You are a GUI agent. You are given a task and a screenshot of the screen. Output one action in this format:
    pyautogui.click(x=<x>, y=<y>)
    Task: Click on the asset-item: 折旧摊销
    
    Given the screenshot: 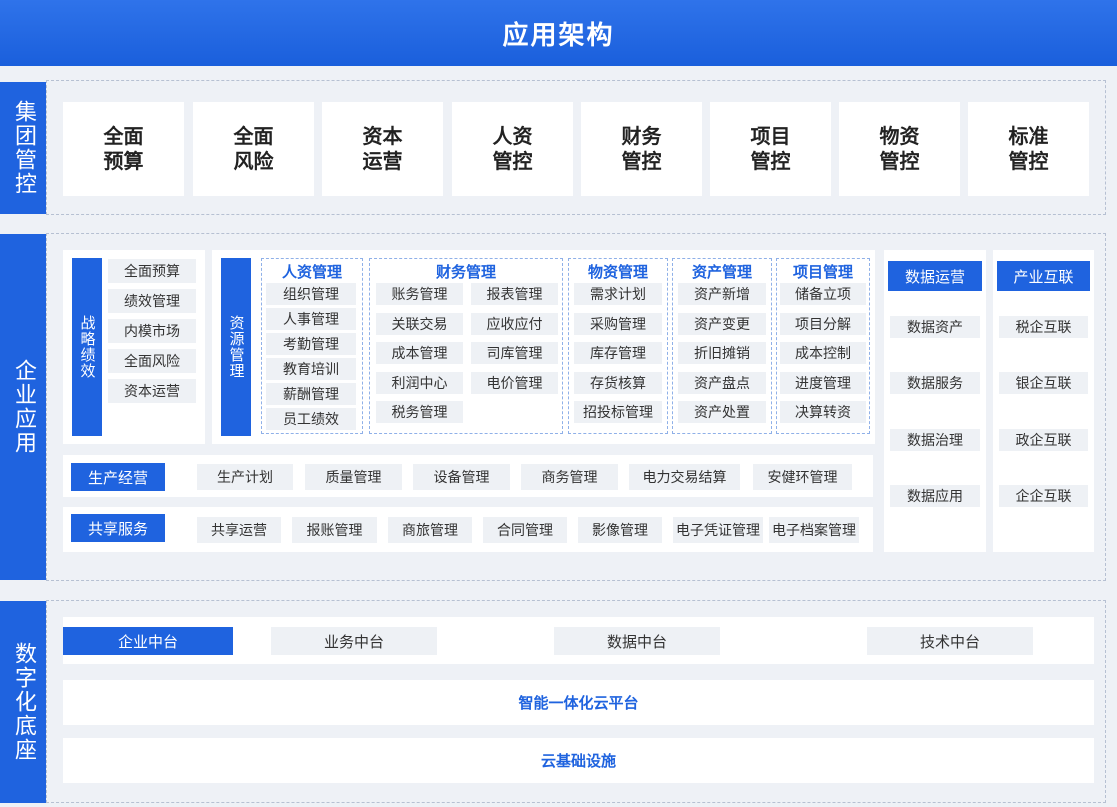 What is the action you would take?
    pyautogui.click(x=722, y=353)
    